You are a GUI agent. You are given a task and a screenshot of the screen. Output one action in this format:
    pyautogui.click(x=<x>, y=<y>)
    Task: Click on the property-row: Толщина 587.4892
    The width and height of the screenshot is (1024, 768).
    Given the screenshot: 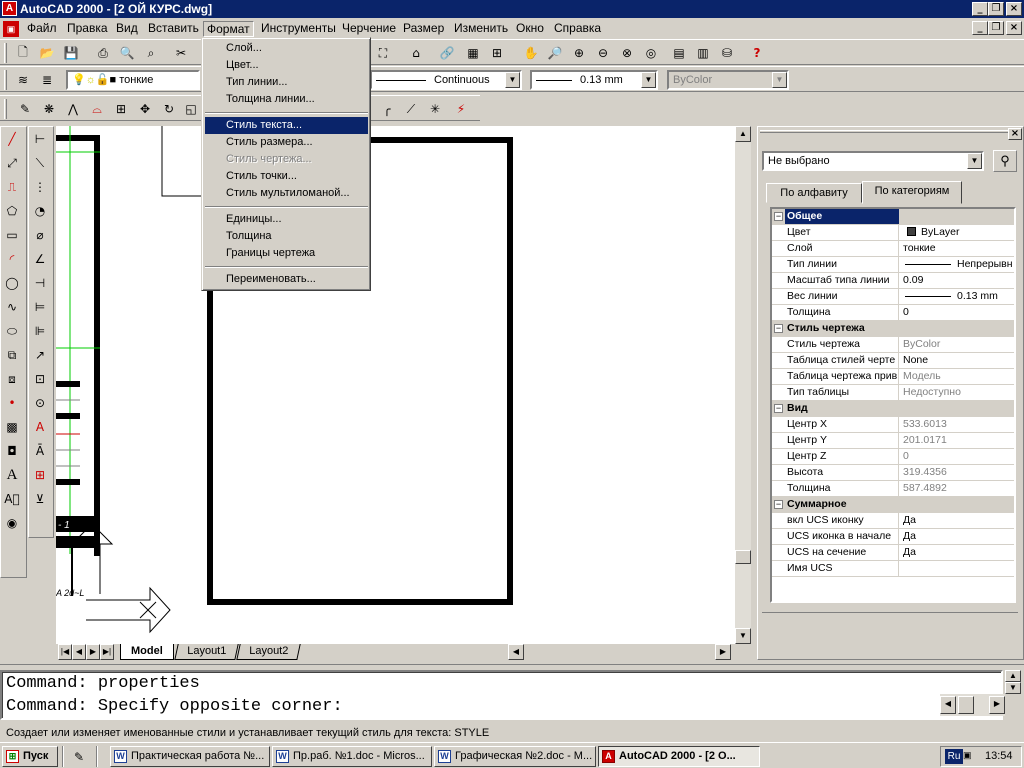 What is the action you would take?
    pyautogui.click(x=893, y=489)
    